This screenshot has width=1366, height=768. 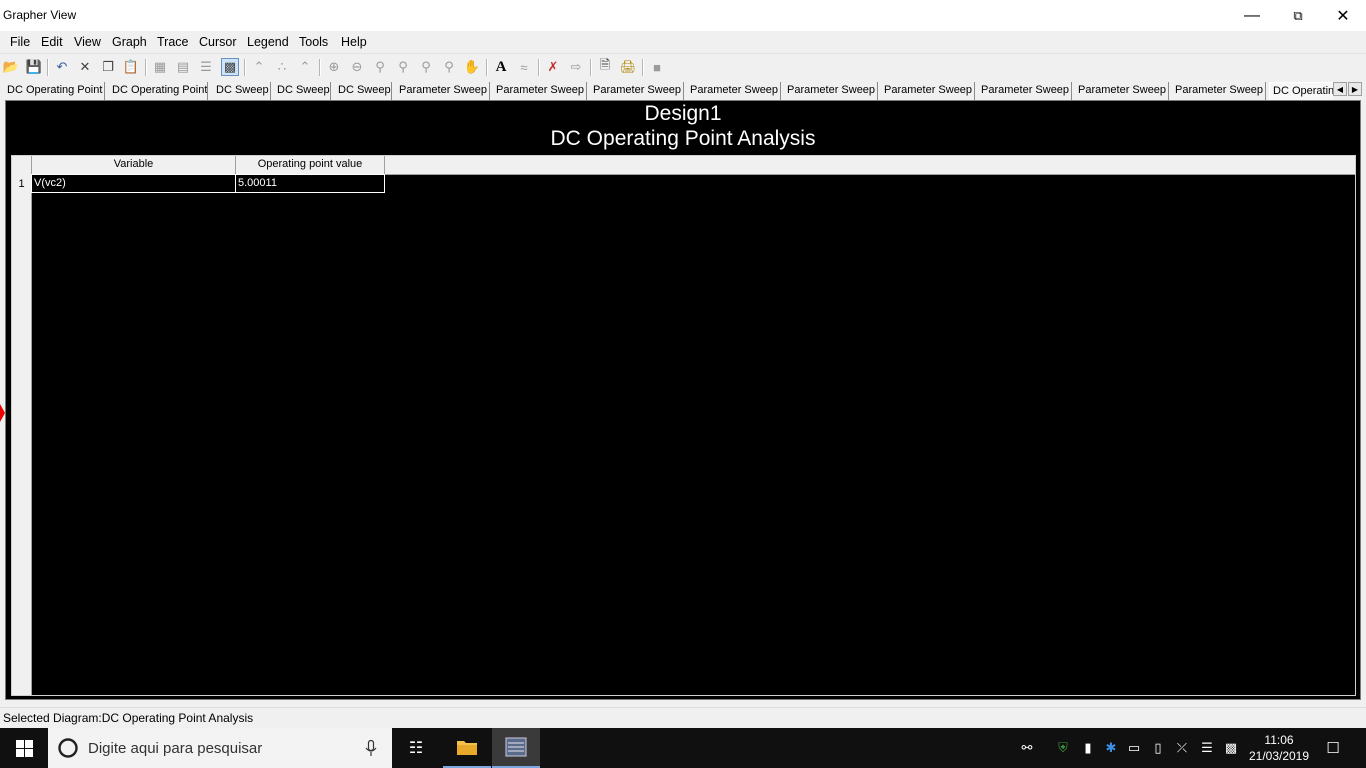 What do you see at coordinates (576, 67) in the screenshot?
I see `cursor-export-icon: ⇨` at bounding box center [576, 67].